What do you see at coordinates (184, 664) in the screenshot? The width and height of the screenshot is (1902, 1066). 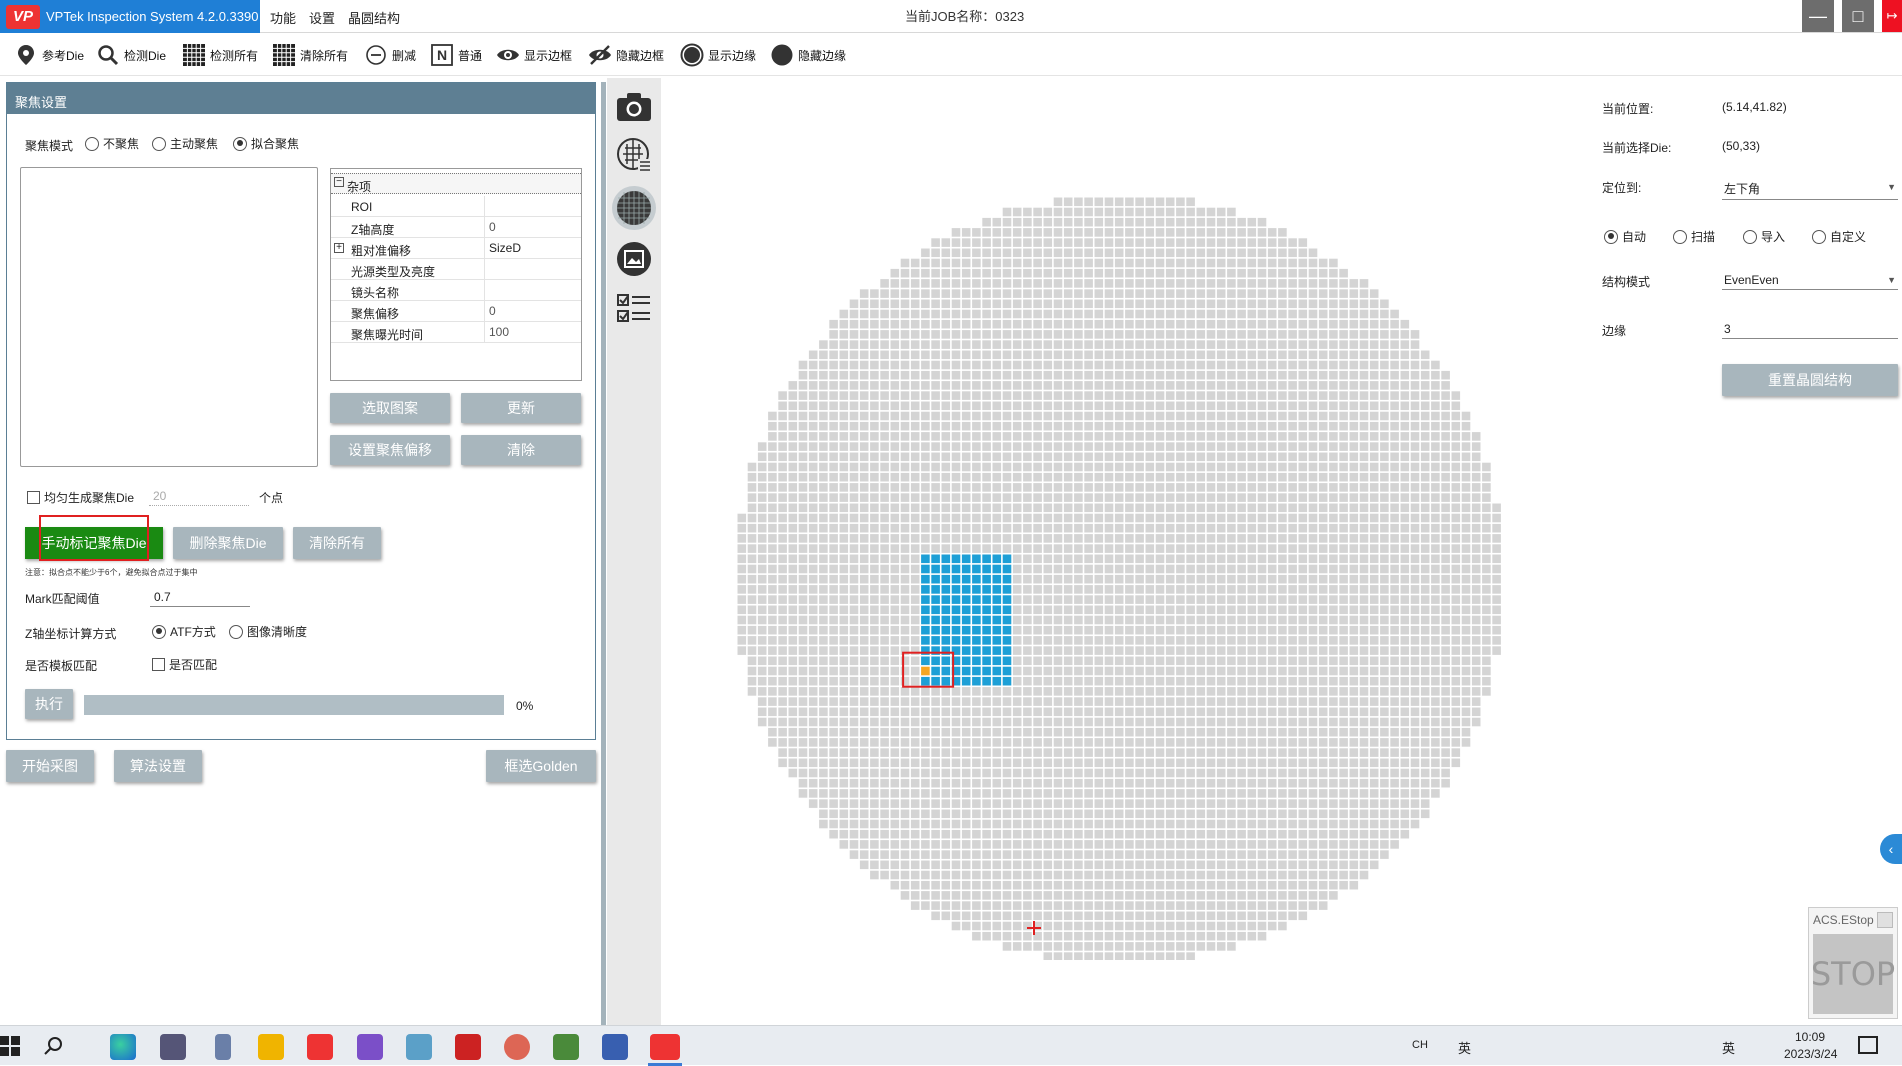 I see `template-match-checkbox: 是否匹配` at bounding box center [184, 664].